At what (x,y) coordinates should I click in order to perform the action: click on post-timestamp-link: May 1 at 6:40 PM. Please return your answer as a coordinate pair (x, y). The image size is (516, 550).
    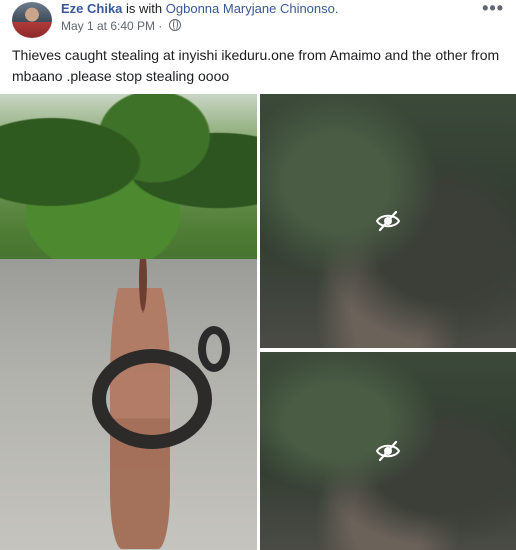
    Looking at the image, I should click on (108, 26).